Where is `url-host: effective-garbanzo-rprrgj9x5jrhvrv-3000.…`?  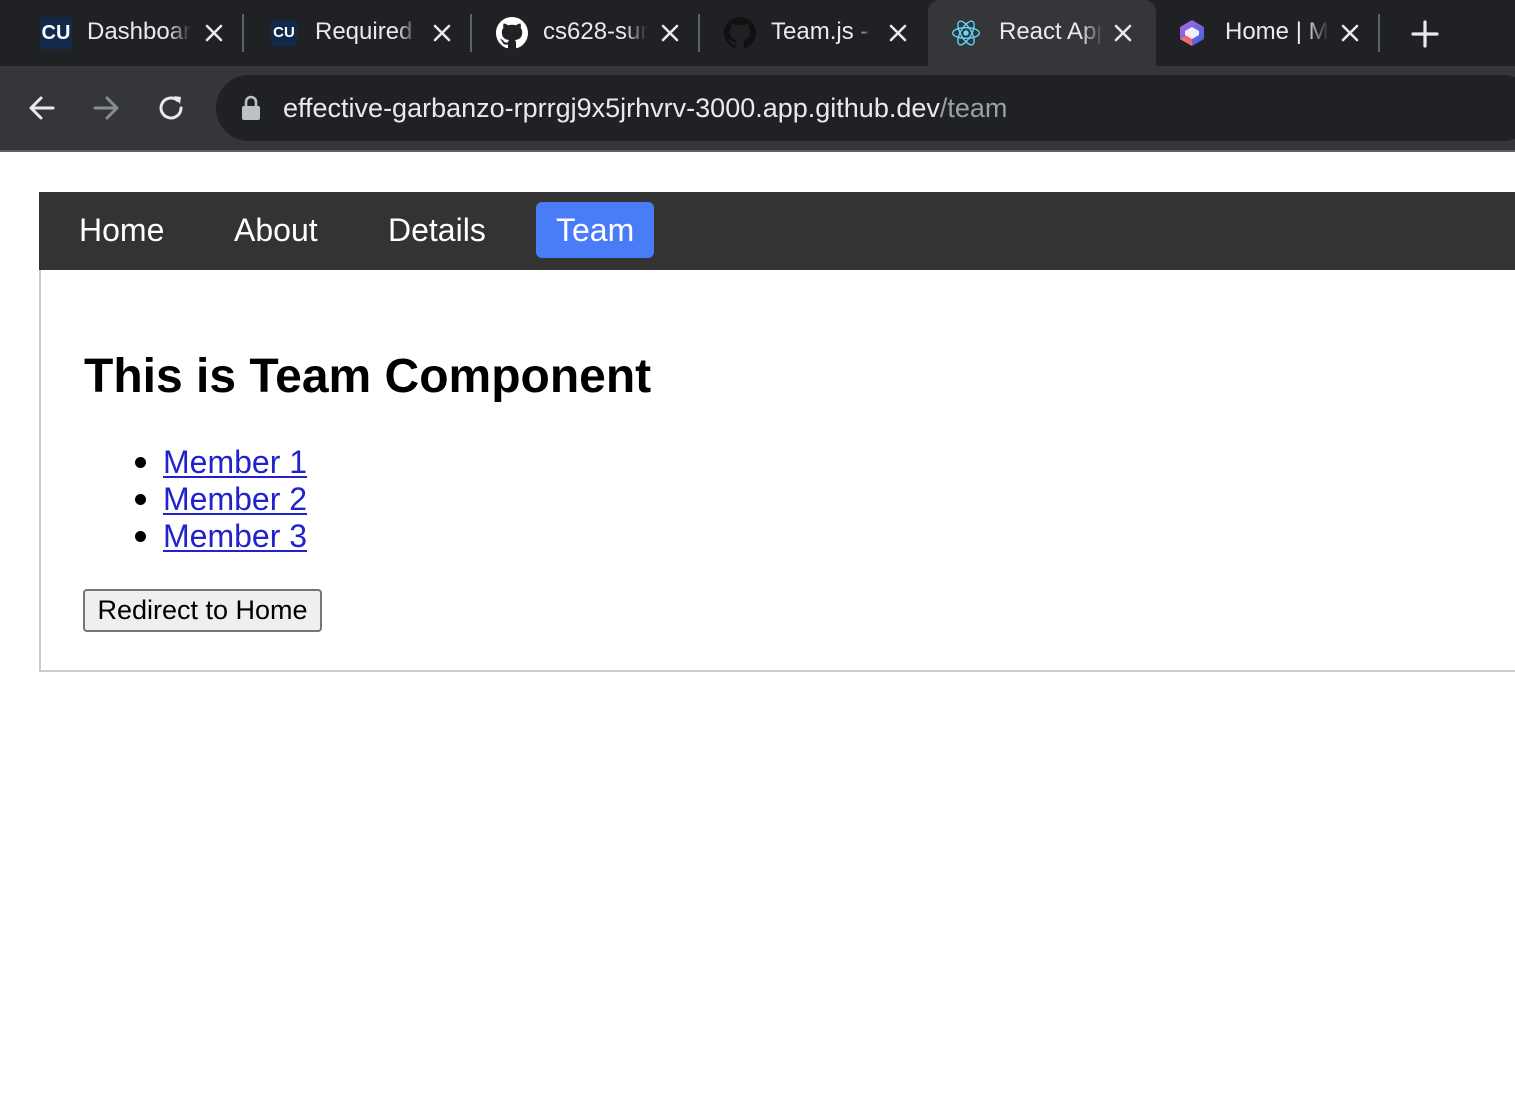
url-host: effective-garbanzo-rprrgj9x5jrhvrv-3000.… is located at coordinates (611, 108).